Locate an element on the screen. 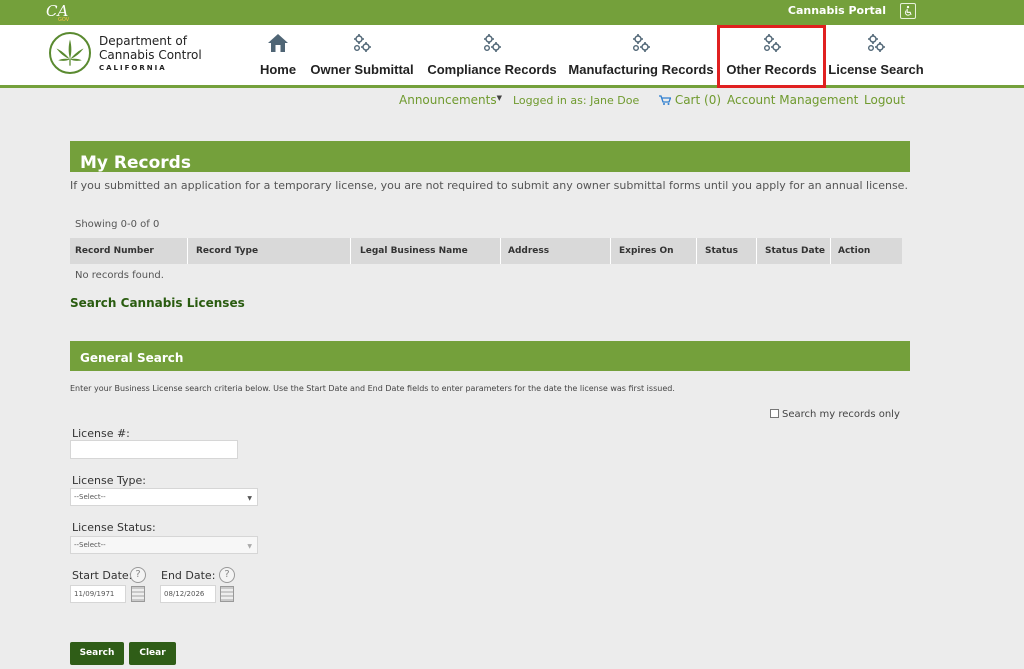  clear-button: Clear is located at coordinates (152, 653).